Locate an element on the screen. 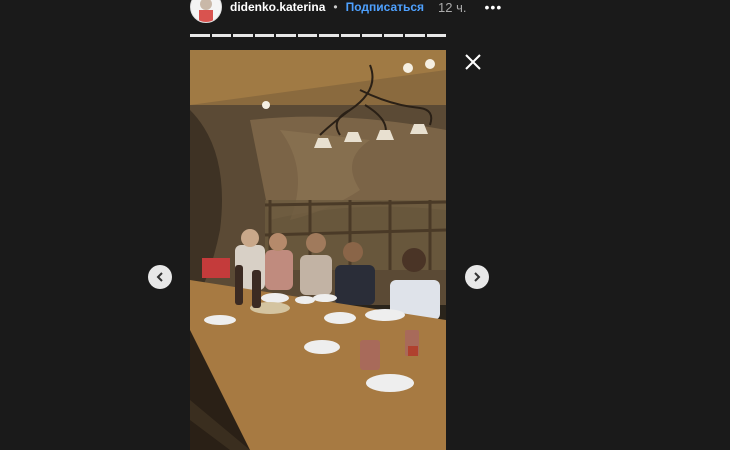 Image resolution: width=730 pixels, height=450 pixels. more-options-icon: ••• is located at coordinates (494, 7).